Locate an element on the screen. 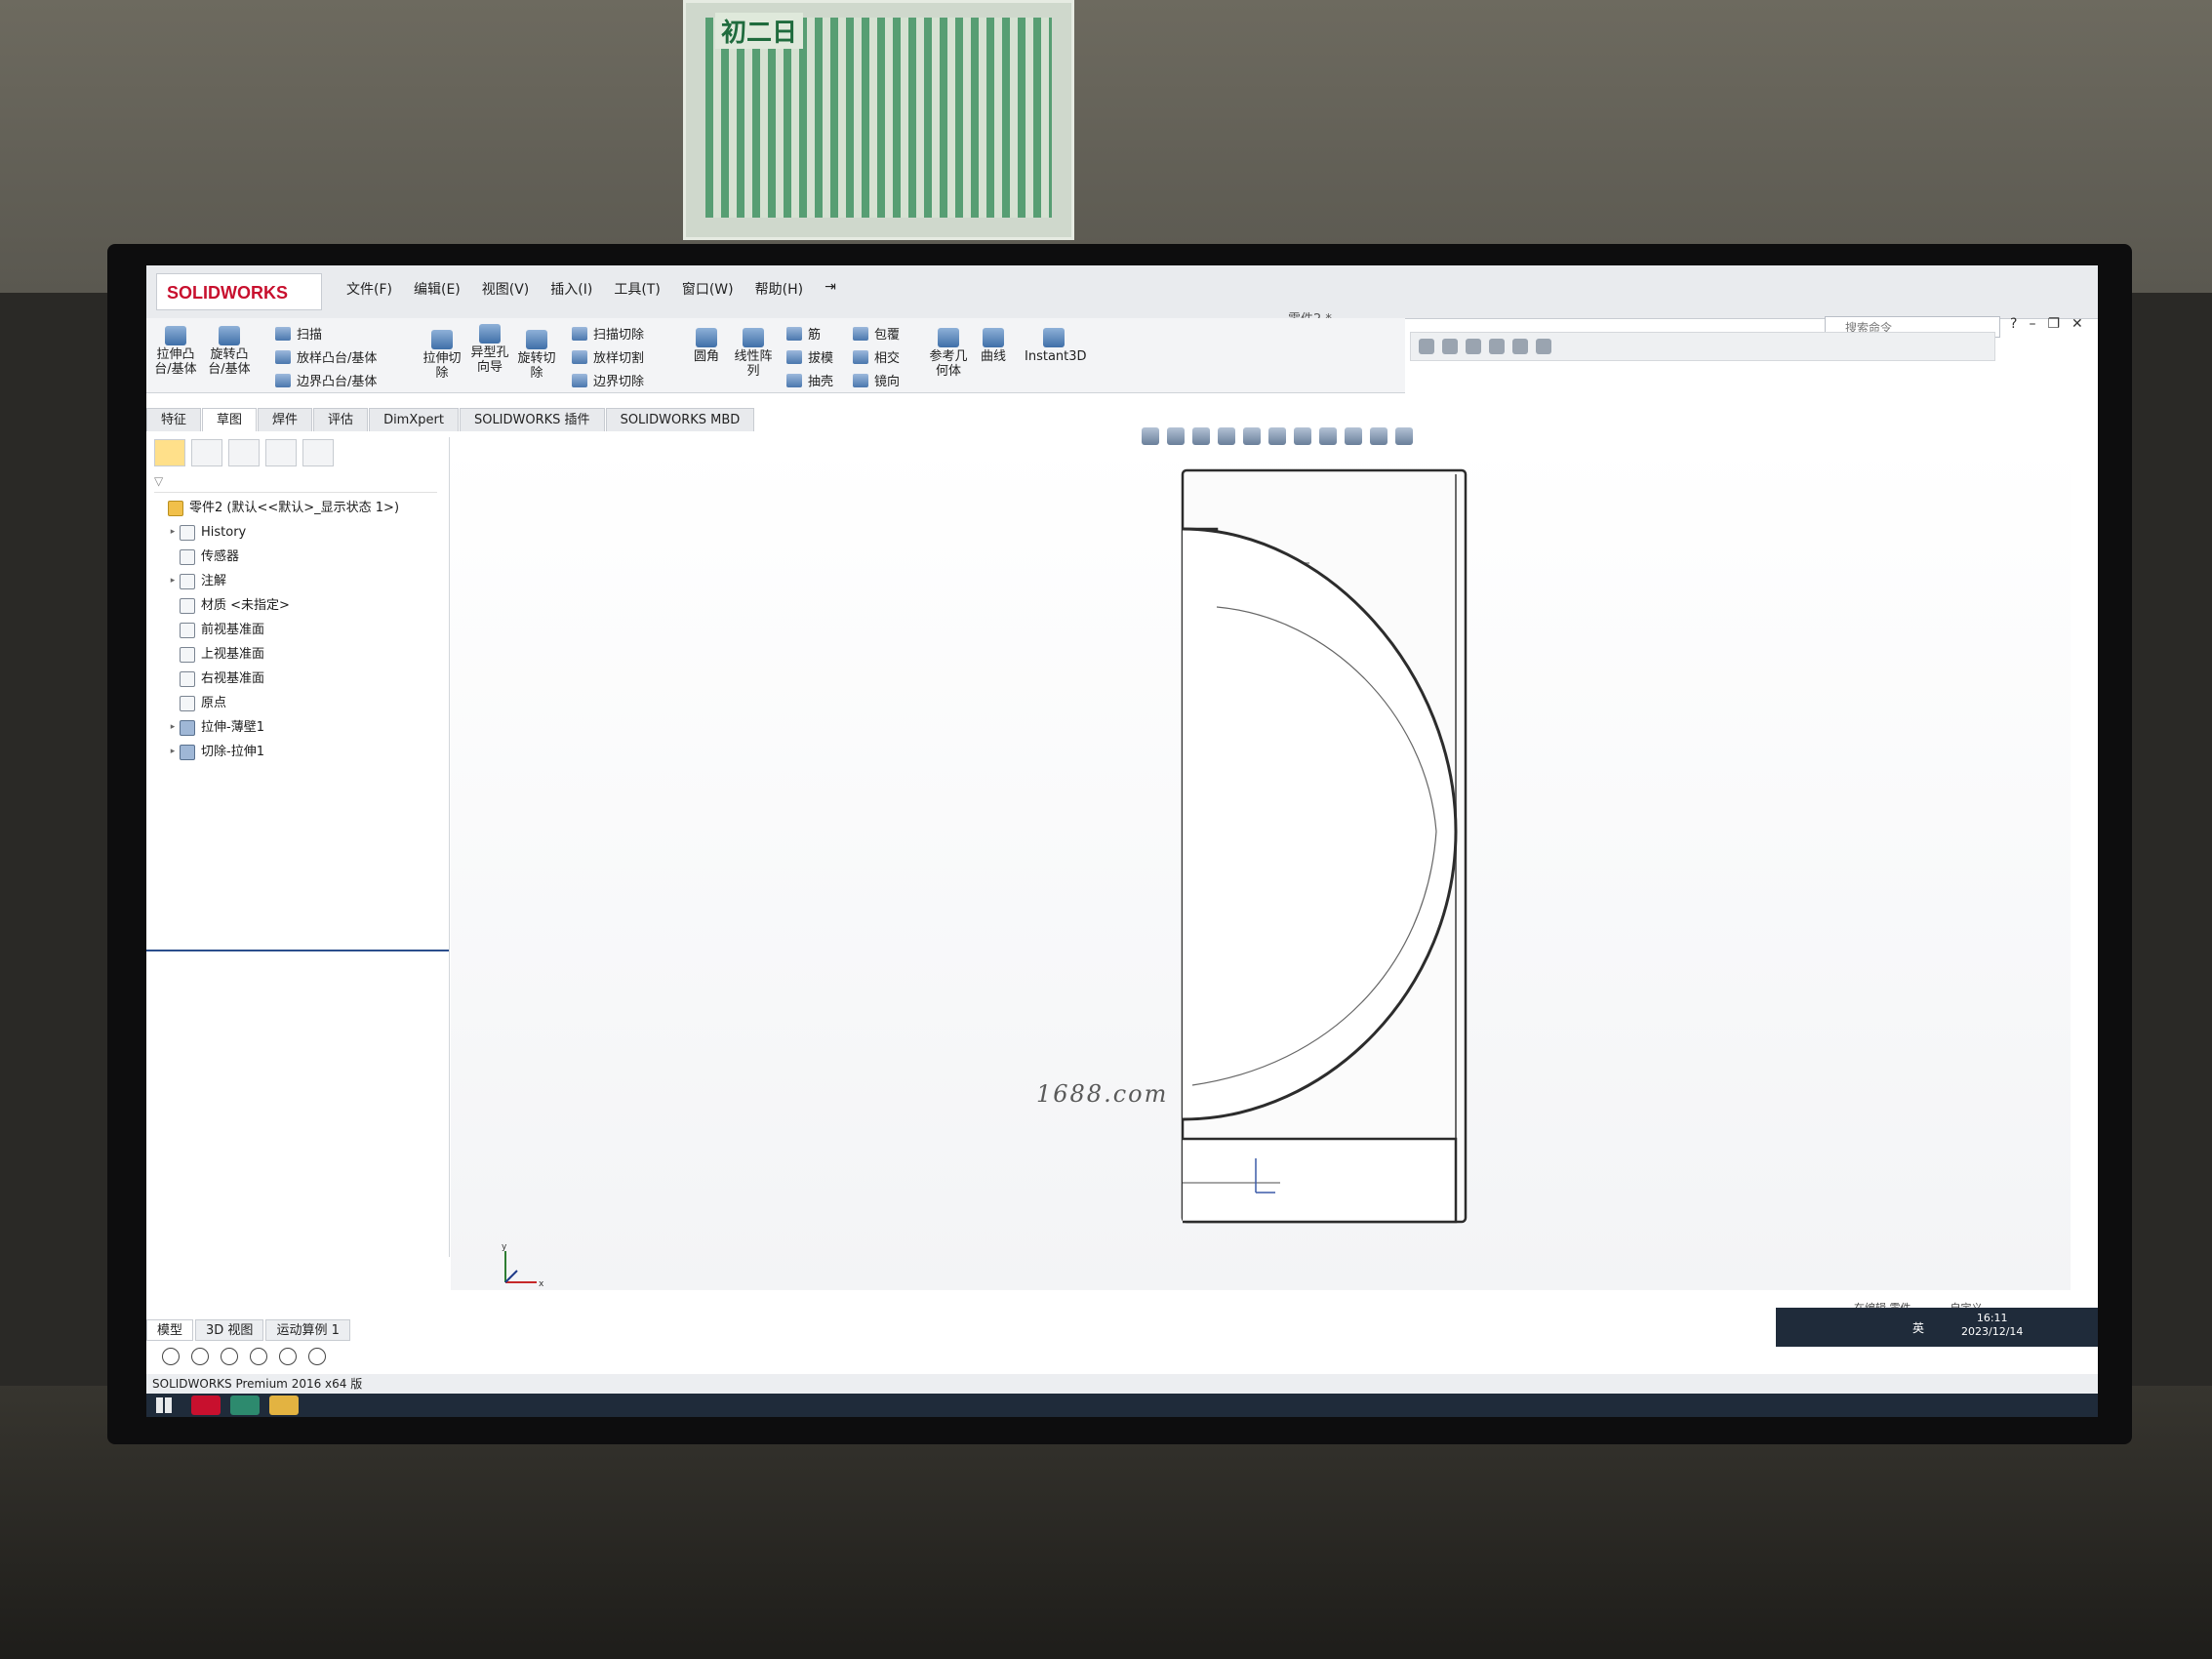 This screenshot has width=2212, height=1659. tree-item-cut-extrude: ▸ 切除-拉伸1 is located at coordinates (300, 752).